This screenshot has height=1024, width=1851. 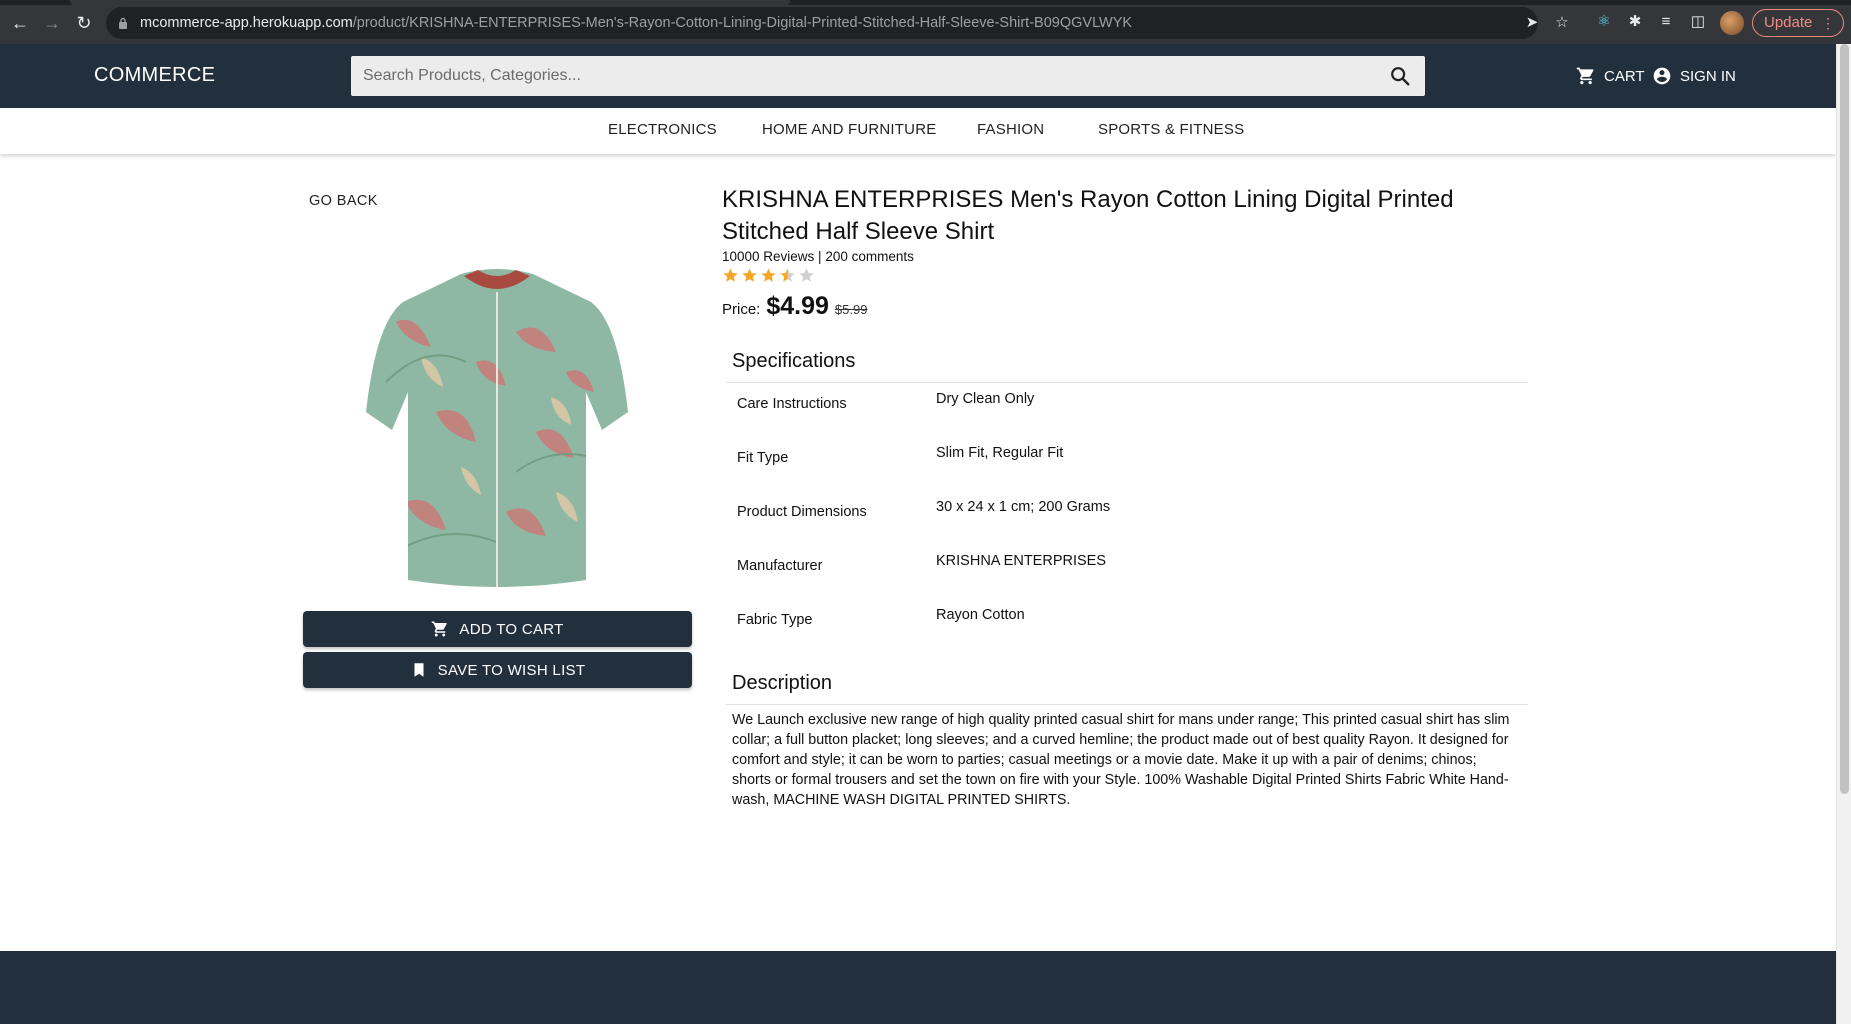 I want to click on site-logo: COMMERCE, so click(x=154, y=75).